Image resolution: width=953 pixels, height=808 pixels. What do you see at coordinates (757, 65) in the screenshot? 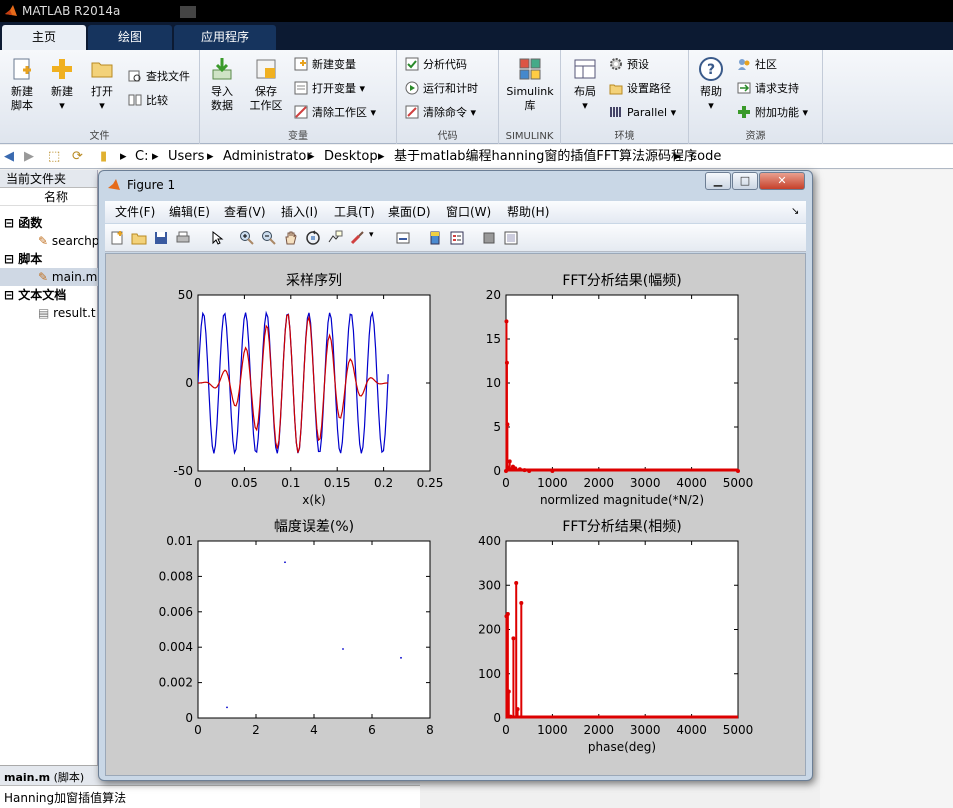
I see `community-button: 社区` at bounding box center [757, 65].